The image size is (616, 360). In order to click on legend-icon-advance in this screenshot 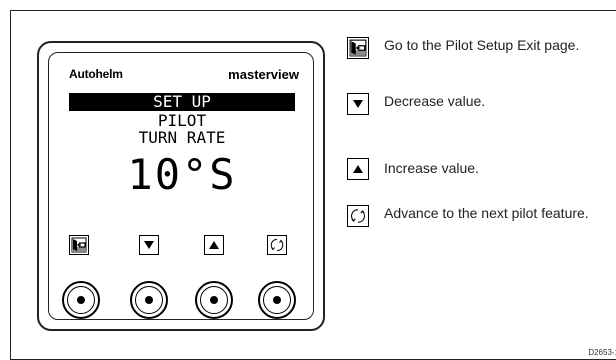, I will do `click(358, 216)`.